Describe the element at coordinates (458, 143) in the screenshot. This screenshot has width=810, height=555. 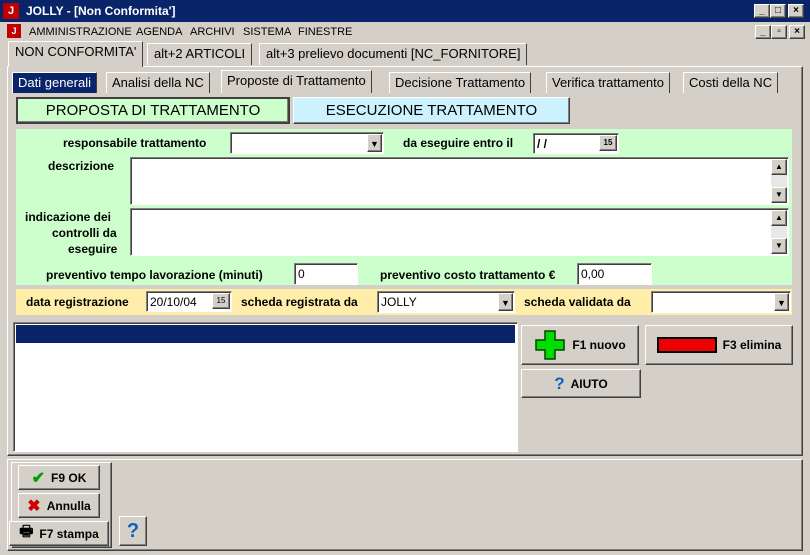
I see `eseguire-entro-label: da eseguire entro il` at that location.